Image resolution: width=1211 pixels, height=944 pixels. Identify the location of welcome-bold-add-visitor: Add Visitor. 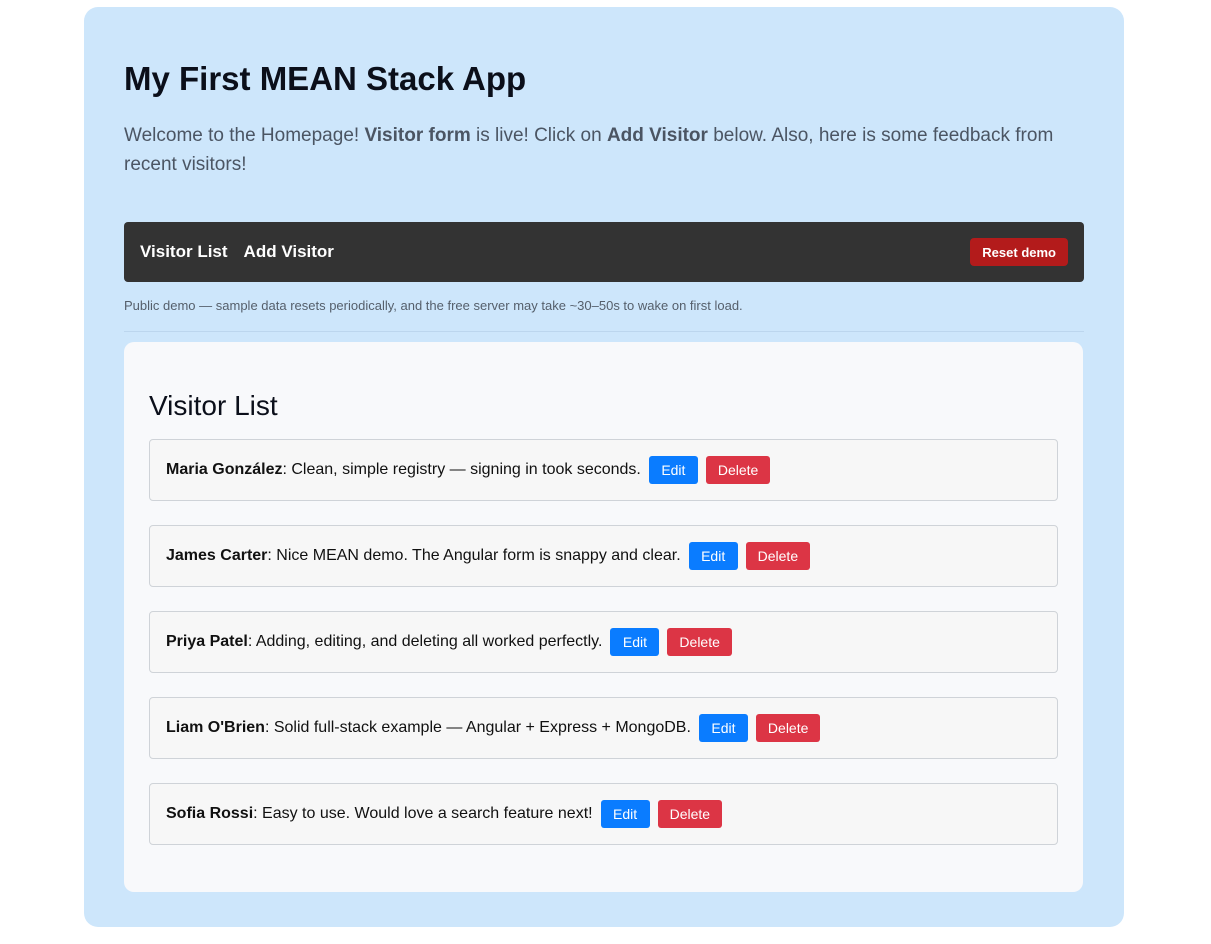
(657, 135).